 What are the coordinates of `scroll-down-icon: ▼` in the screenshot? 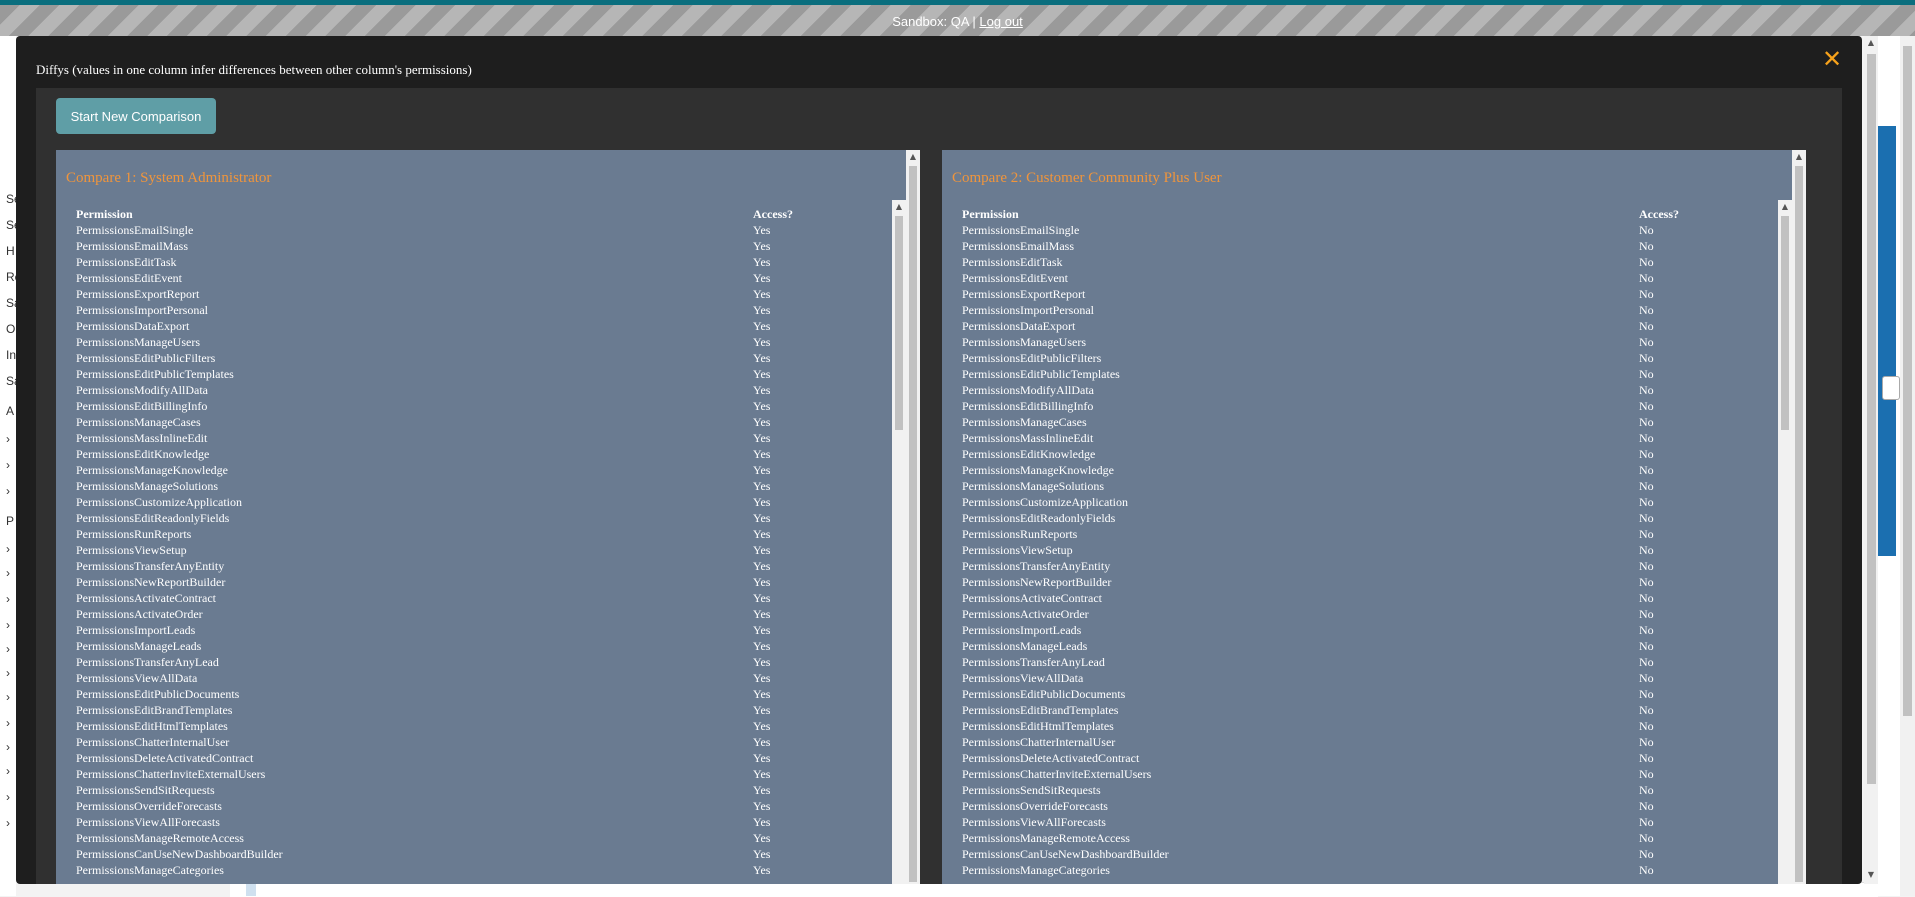 It's located at (1871, 874).